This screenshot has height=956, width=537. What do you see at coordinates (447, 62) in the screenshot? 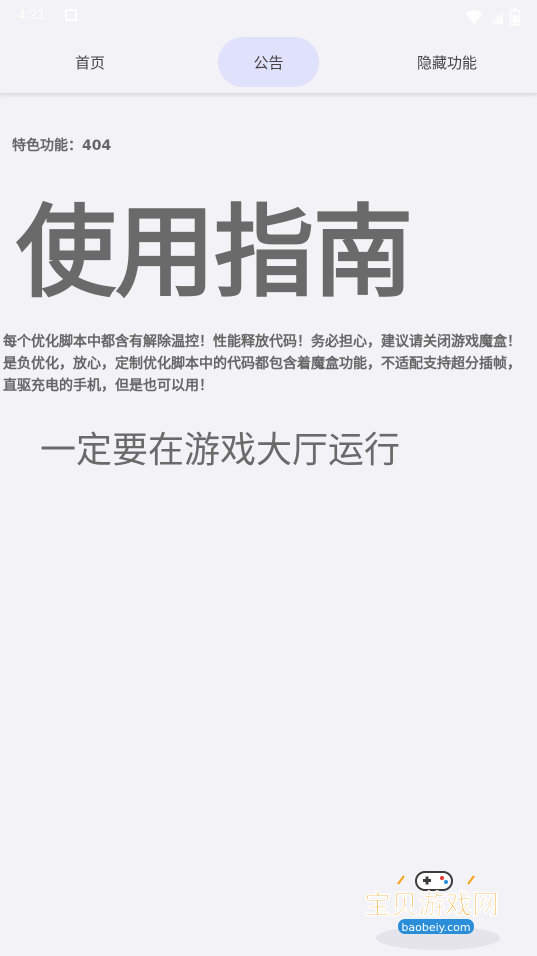
I see `tab-hidden-features: 隐藏功能` at bounding box center [447, 62].